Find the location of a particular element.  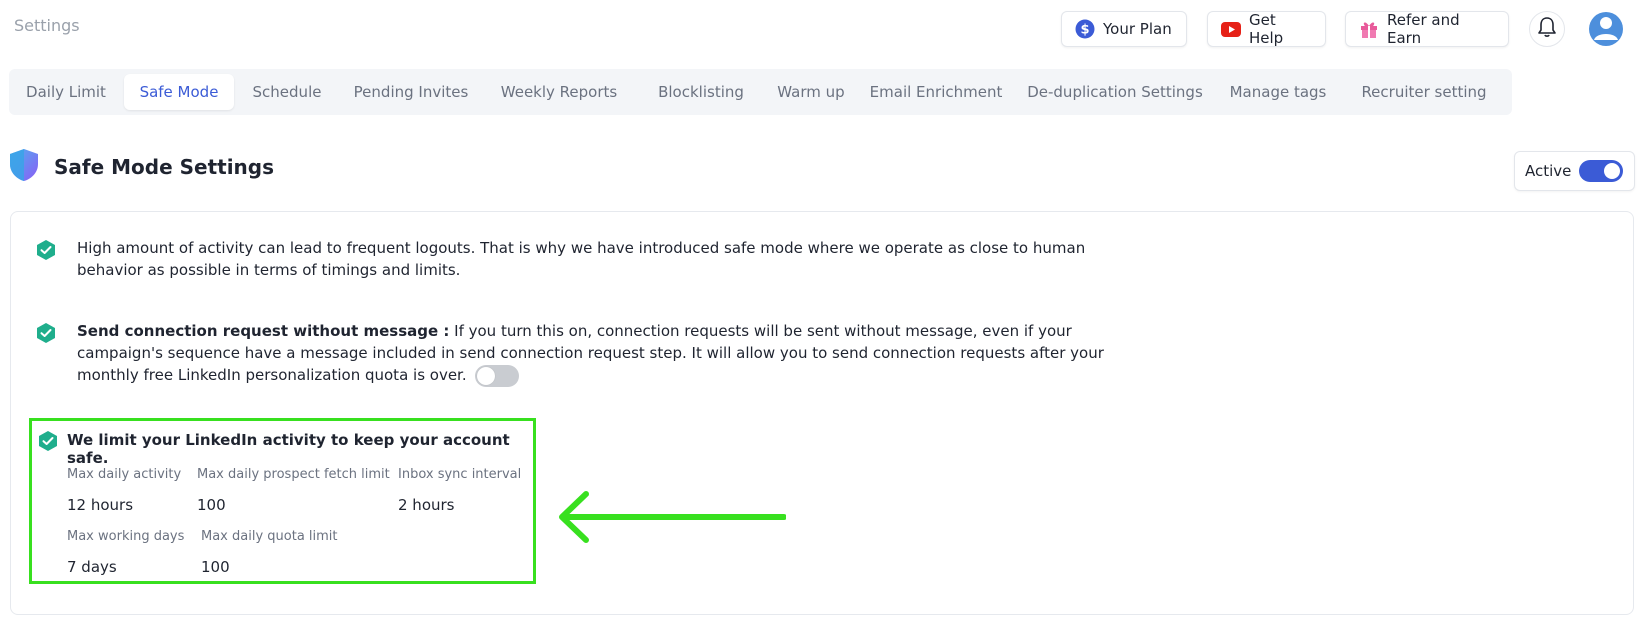

refer-and-earn-button: Refer and Earn is located at coordinates (1427, 29).